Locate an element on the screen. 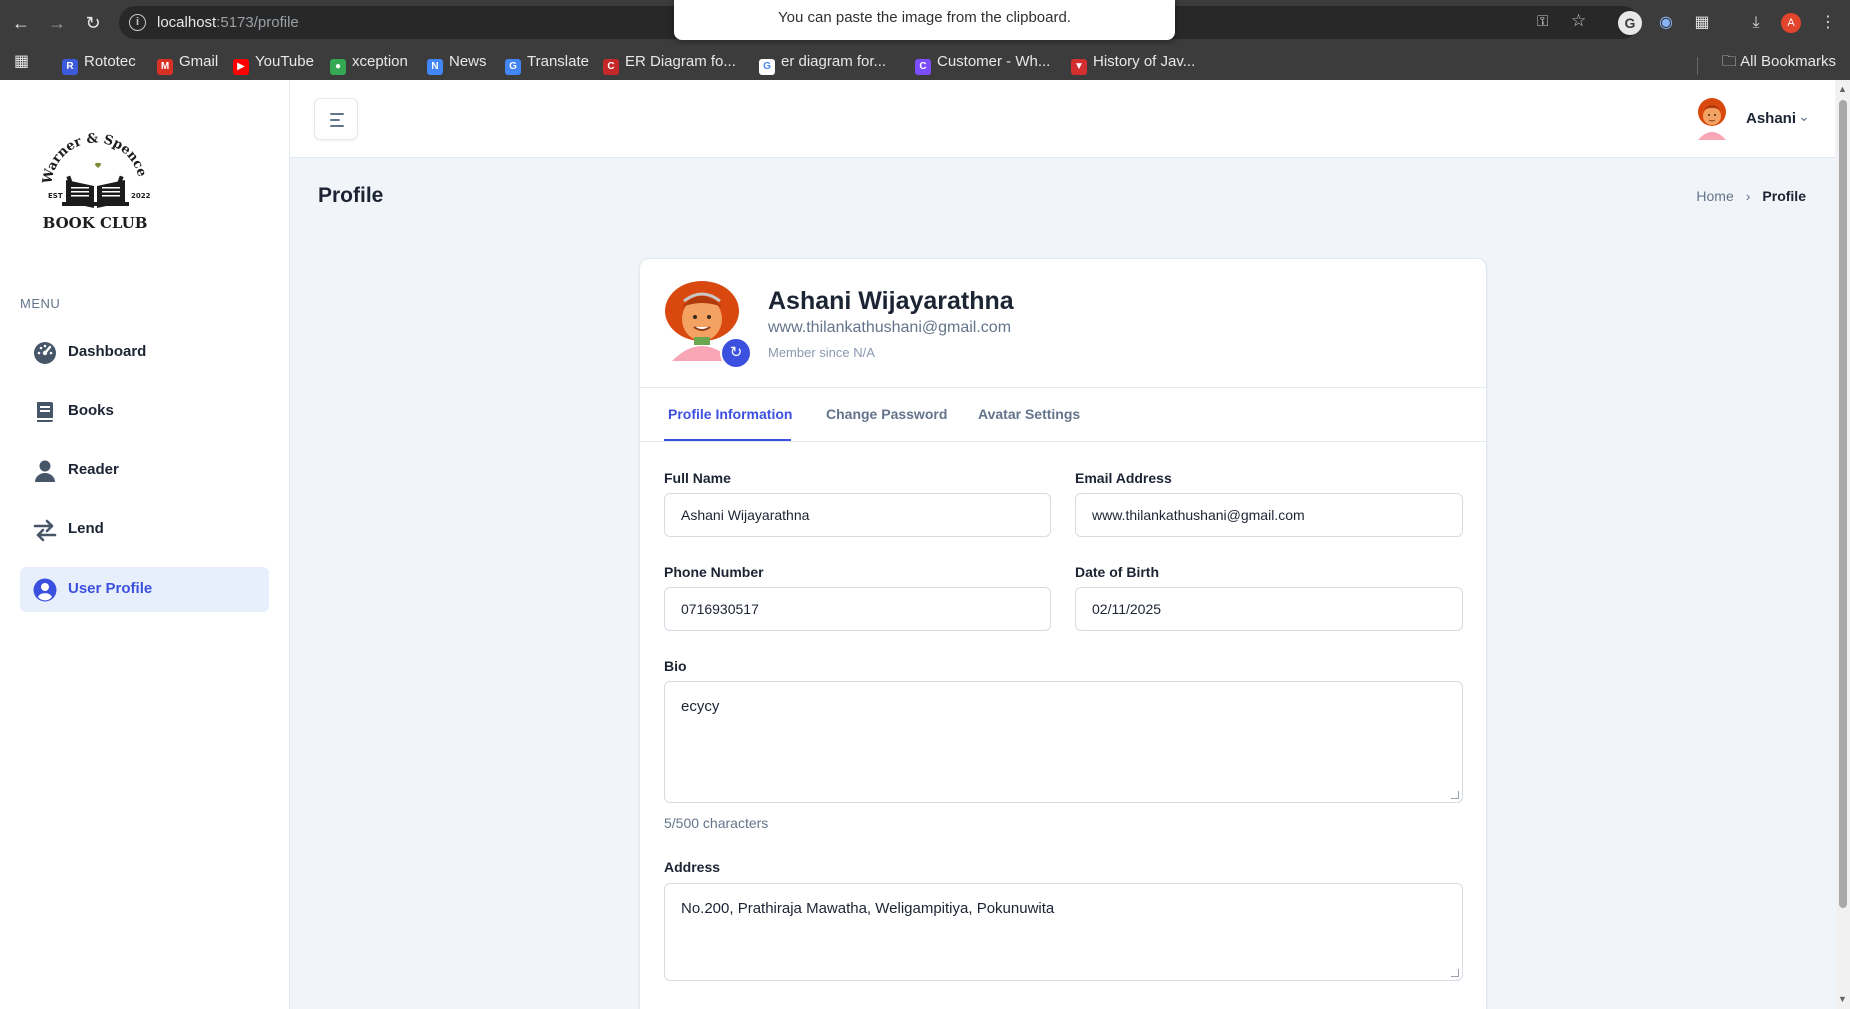 The height and width of the screenshot is (1009, 1850). bookmark-label: Rototec is located at coordinates (110, 61).